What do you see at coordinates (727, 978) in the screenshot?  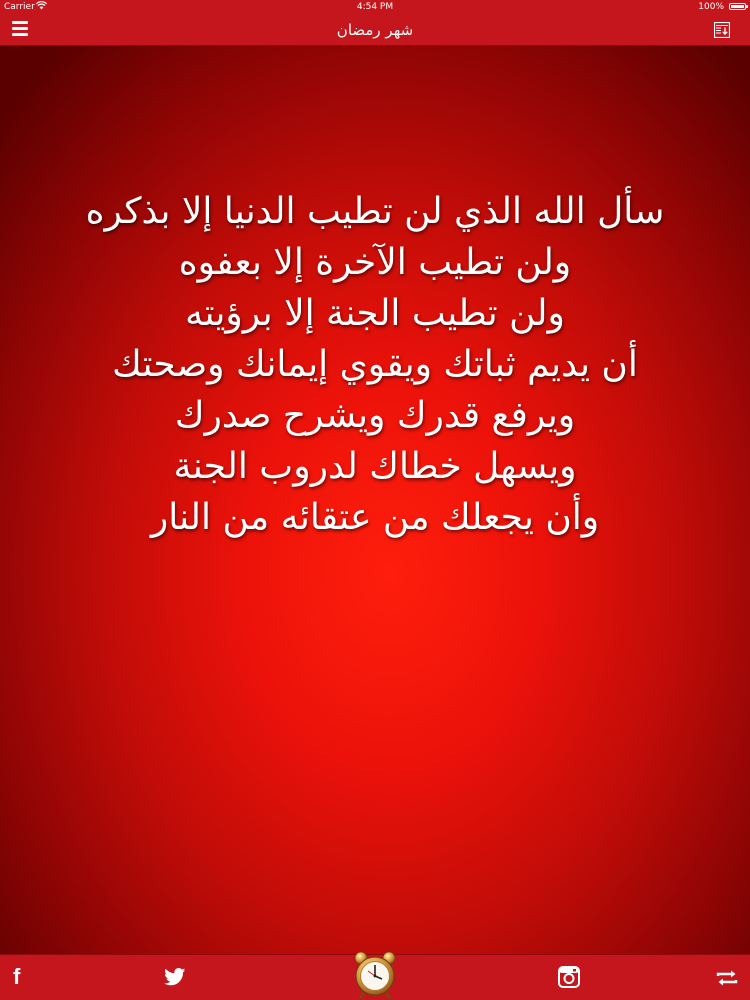 I see `repeat-icon` at bounding box center [727, 978].